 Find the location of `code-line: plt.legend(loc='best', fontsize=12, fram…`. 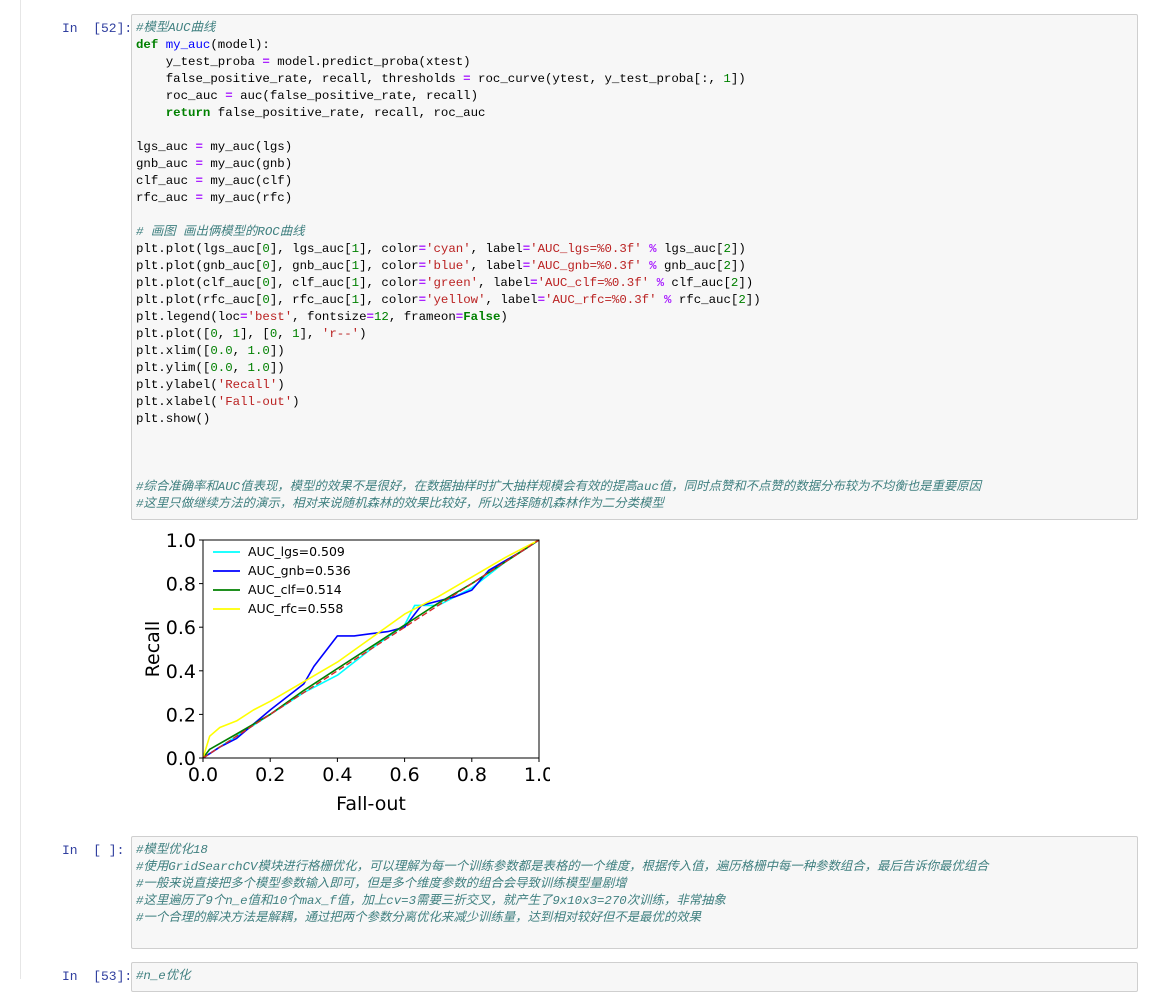

code-line: plt.legend(loc='best', fontsize=12, fram… is located at coordinates (634, 317).